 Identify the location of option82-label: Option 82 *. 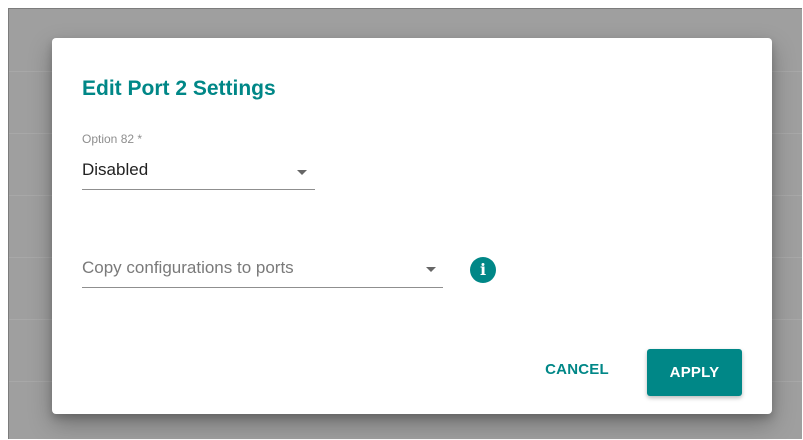
(112, 139).